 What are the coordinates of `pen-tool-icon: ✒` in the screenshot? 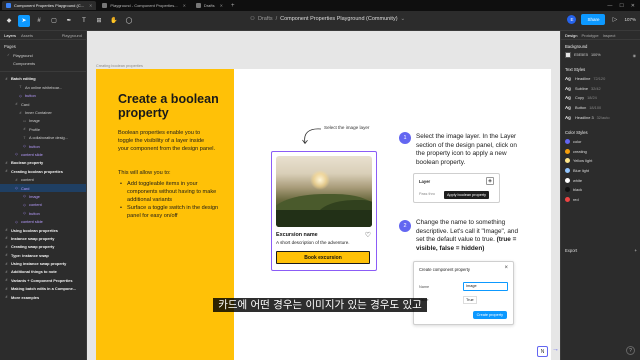 It's located at (69, 21).